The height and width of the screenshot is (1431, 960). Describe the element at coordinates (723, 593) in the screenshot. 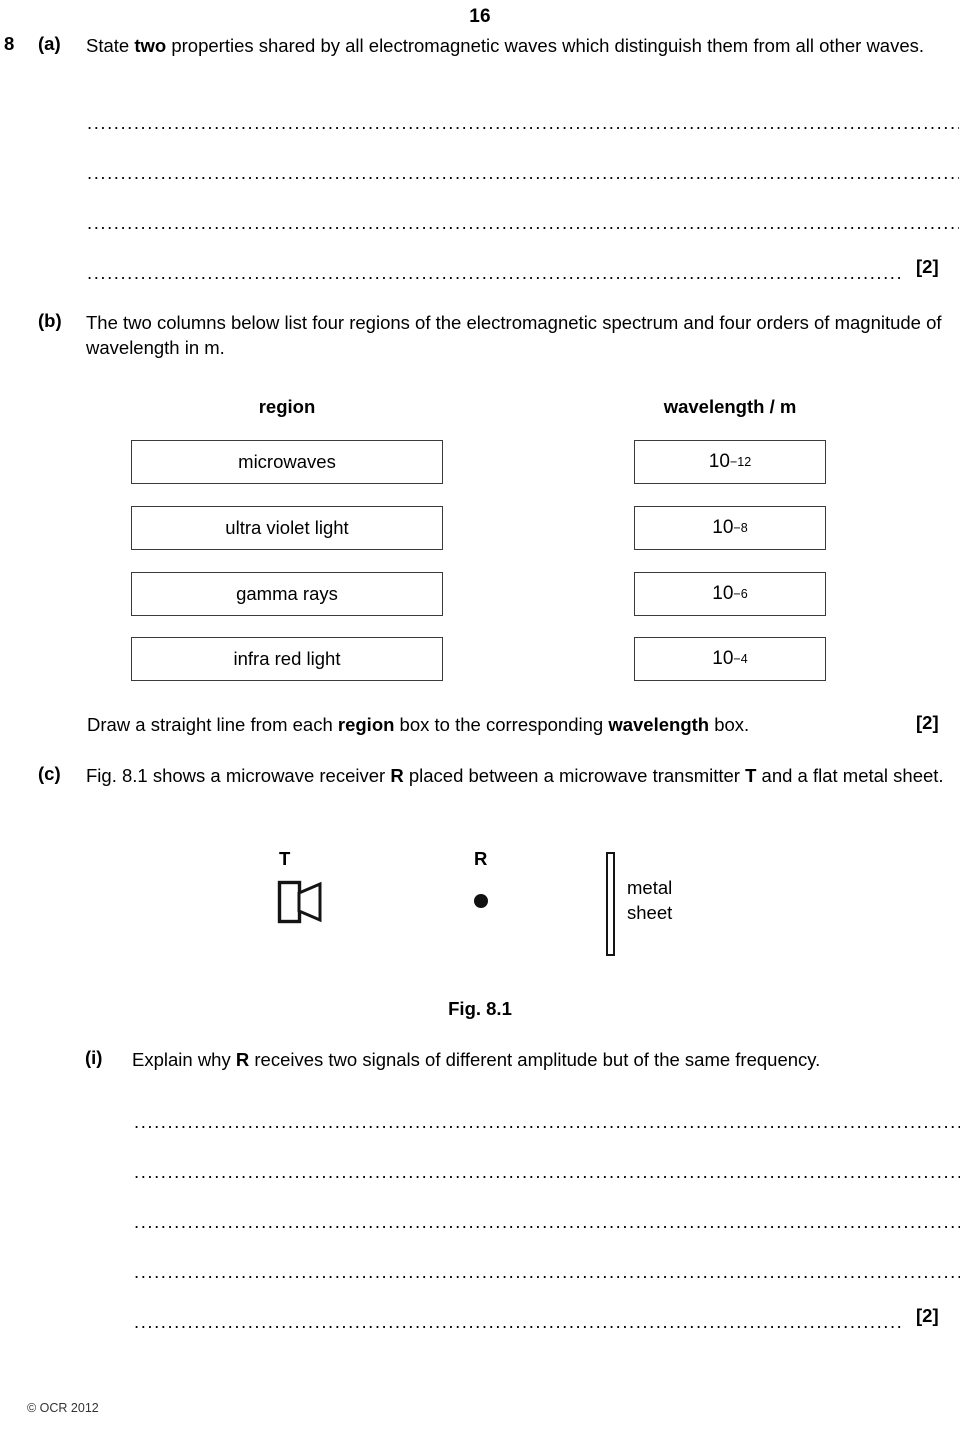

I see `wavelength-box-3-base: 10` at that location.